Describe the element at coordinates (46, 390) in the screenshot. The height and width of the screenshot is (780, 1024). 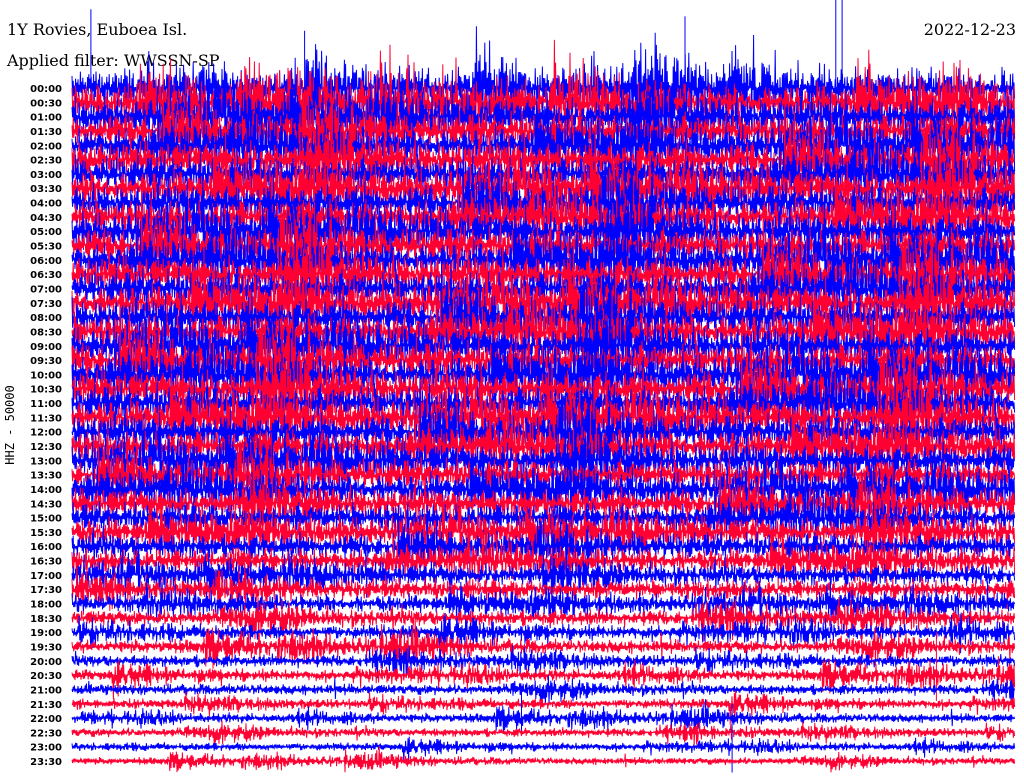
I see `row-time-label: 10:30` at that location.